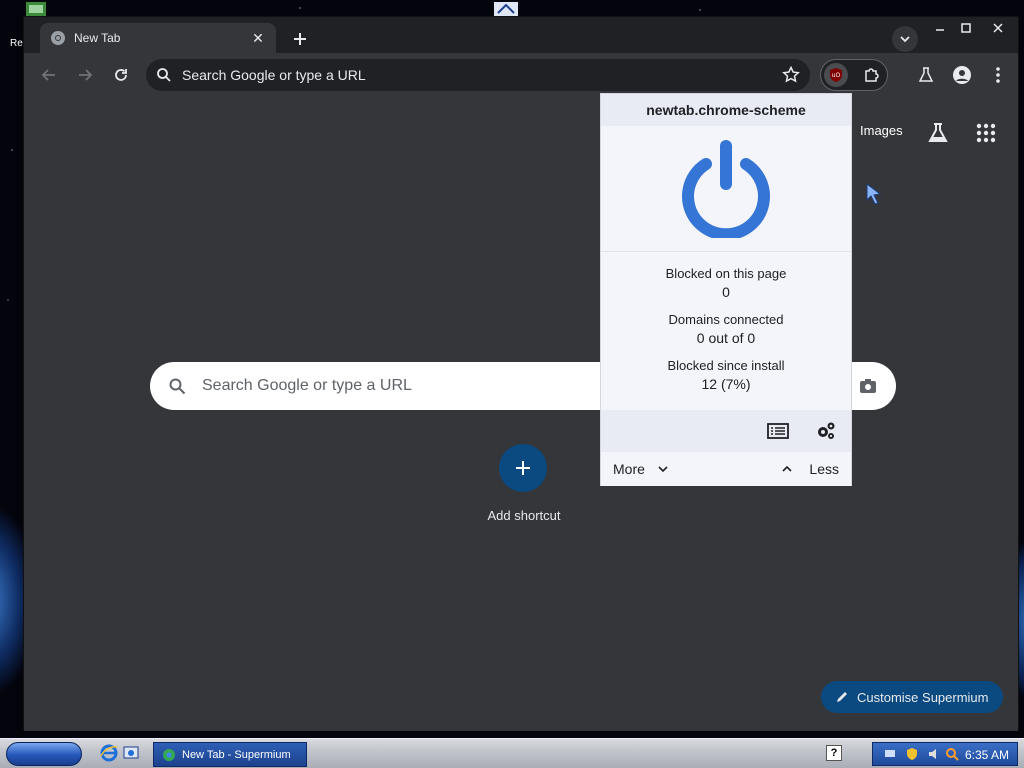  I want to click on camera-search-icon, so click(868, 386).